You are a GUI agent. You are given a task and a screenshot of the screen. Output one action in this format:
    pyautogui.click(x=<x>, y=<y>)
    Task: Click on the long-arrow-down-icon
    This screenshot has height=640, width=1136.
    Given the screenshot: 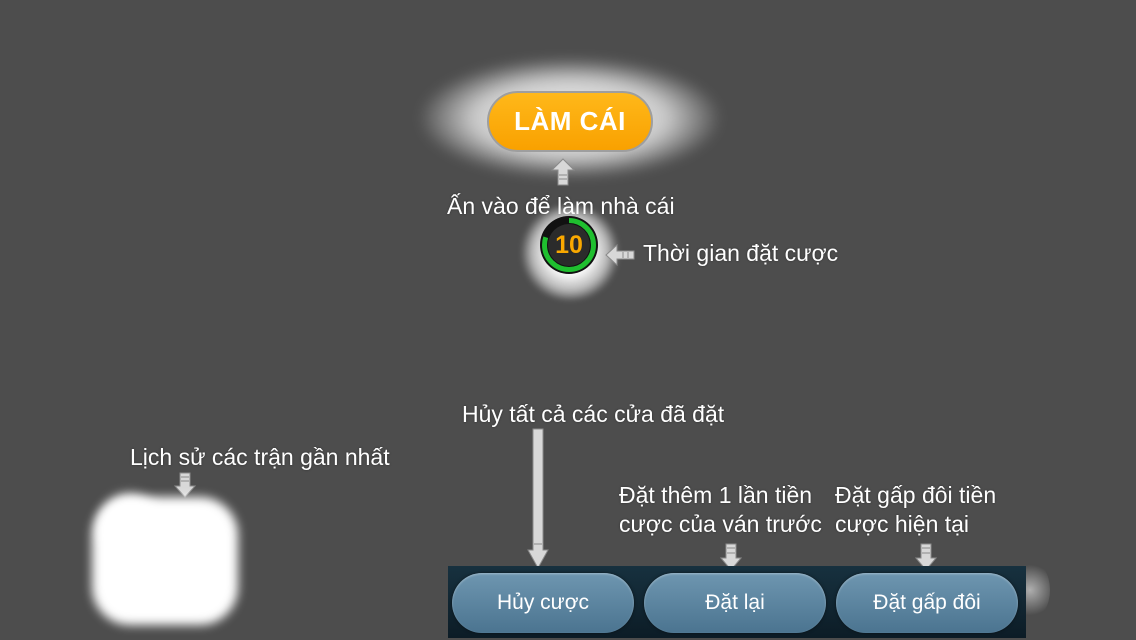 What is the action you would take?
    pyautogui.click(x=538, y=499)
    